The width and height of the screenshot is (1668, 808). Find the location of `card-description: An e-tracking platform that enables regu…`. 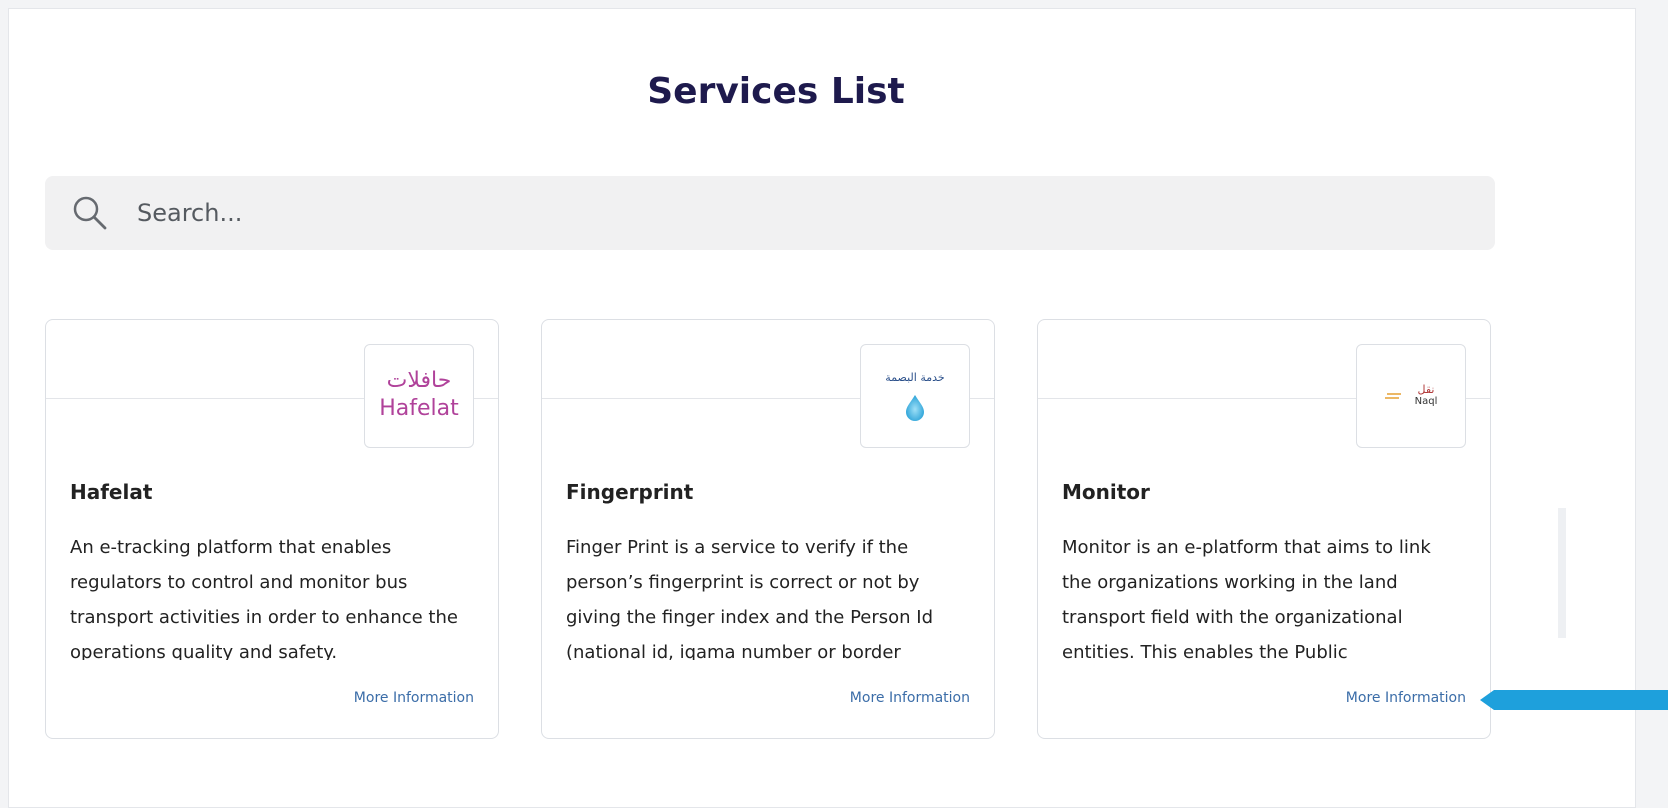

card-description: An e-tracking platform that enables regu… is located at coordinates (264, 598).